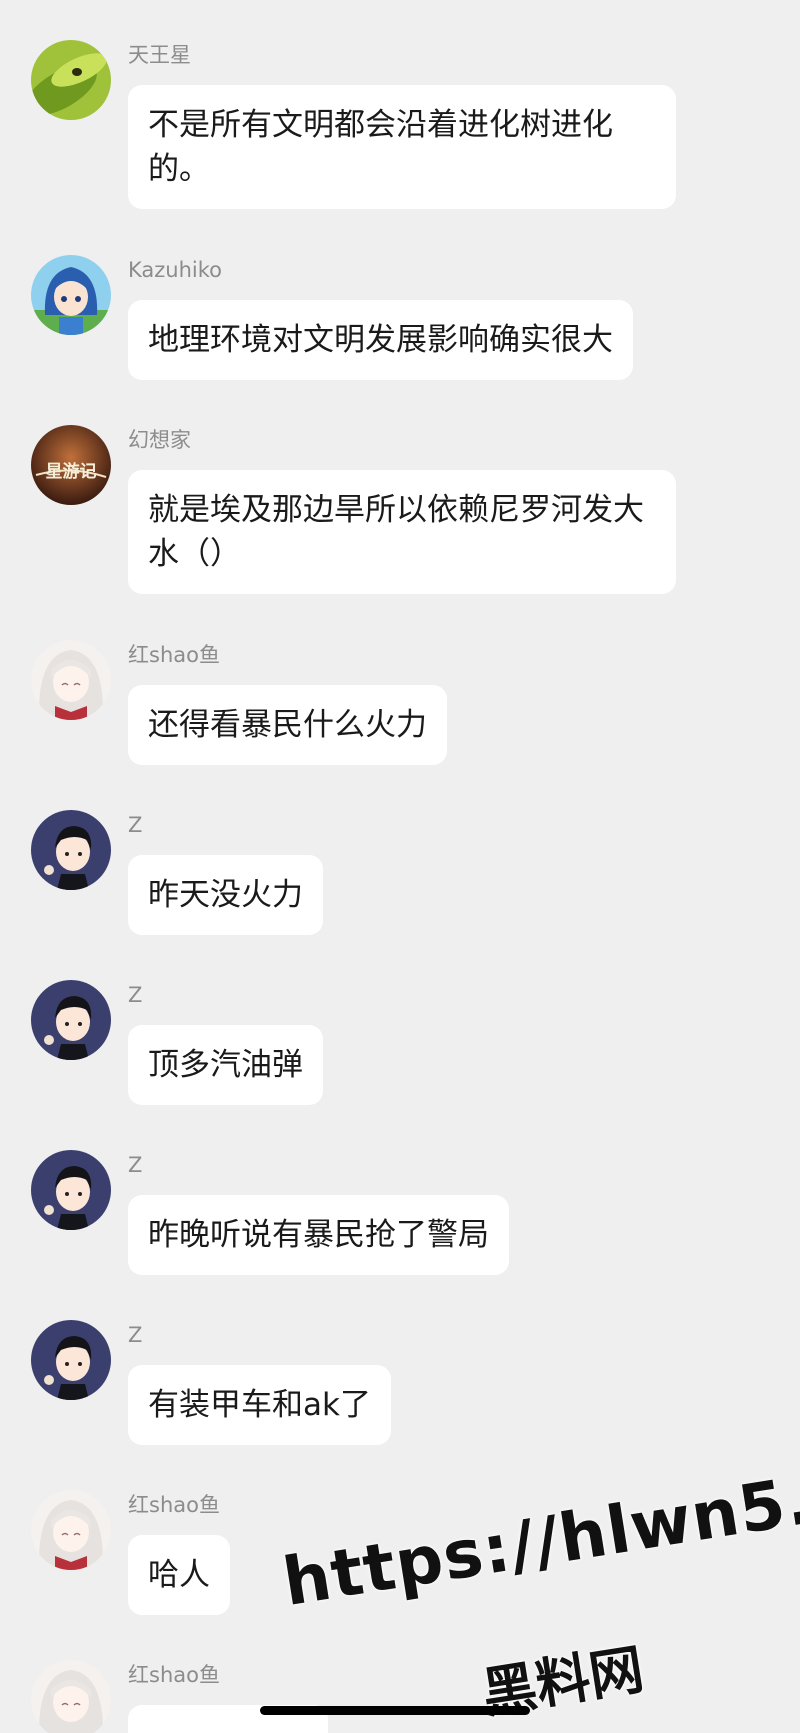  I want to click on message-bubble: 顶多汽油弹, so click(225, 1065).